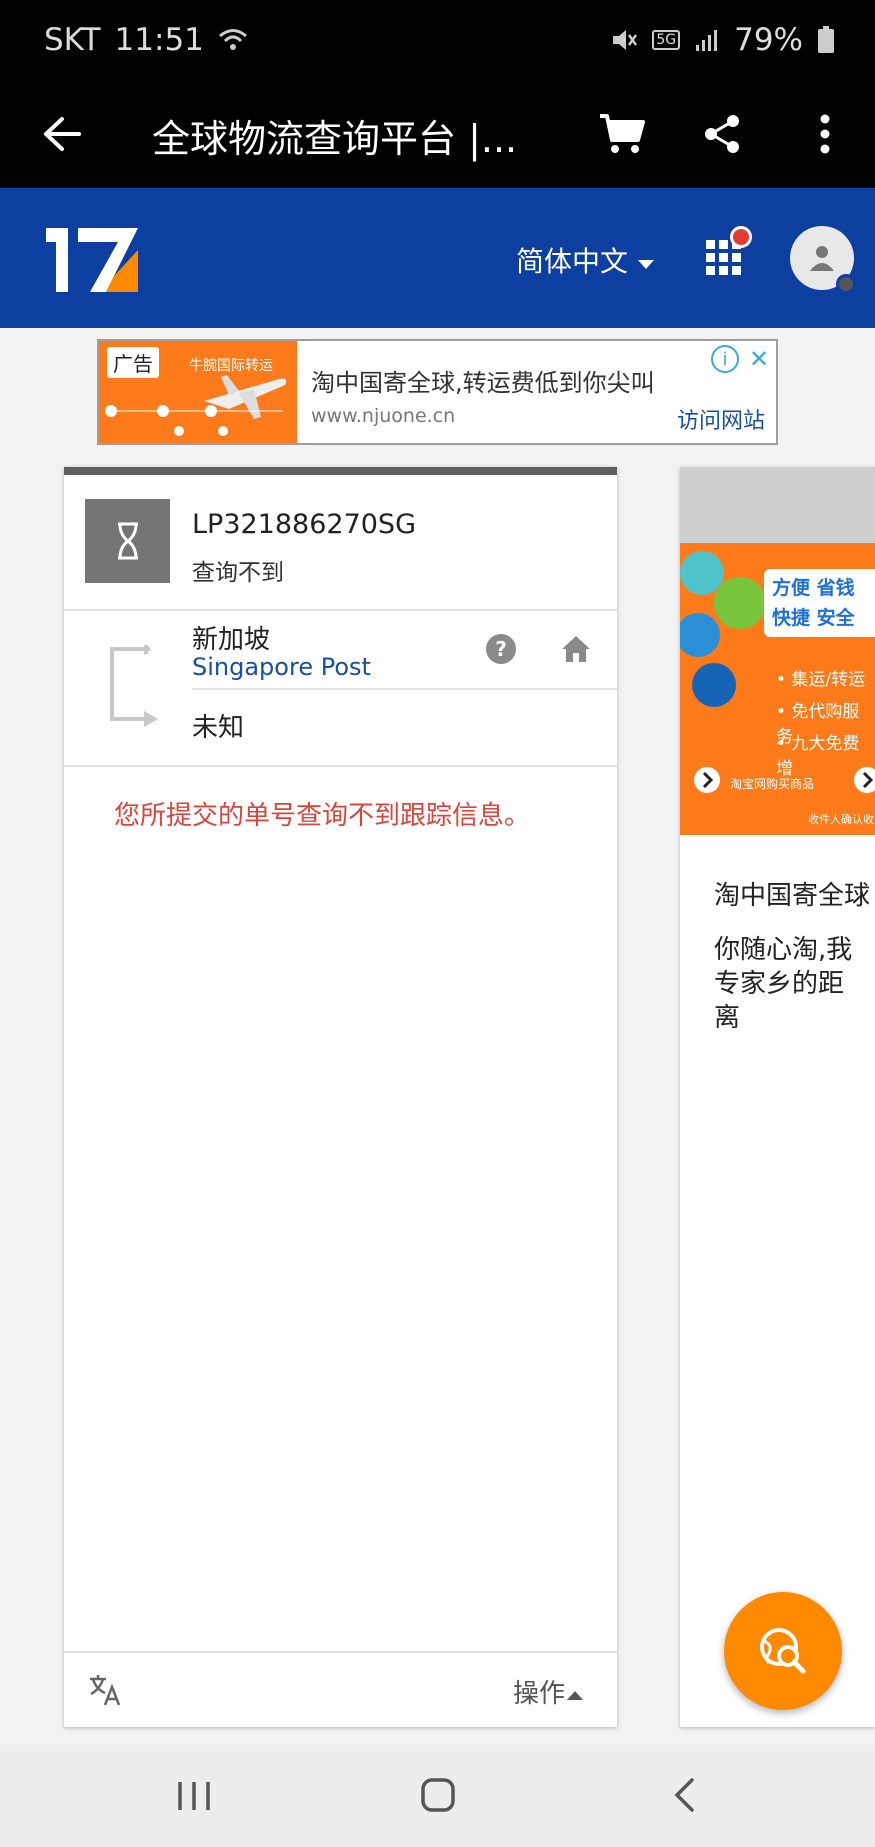  Describe the element at coordinates (624, 40) in the screenshot. I see `mute-icon` at that location.